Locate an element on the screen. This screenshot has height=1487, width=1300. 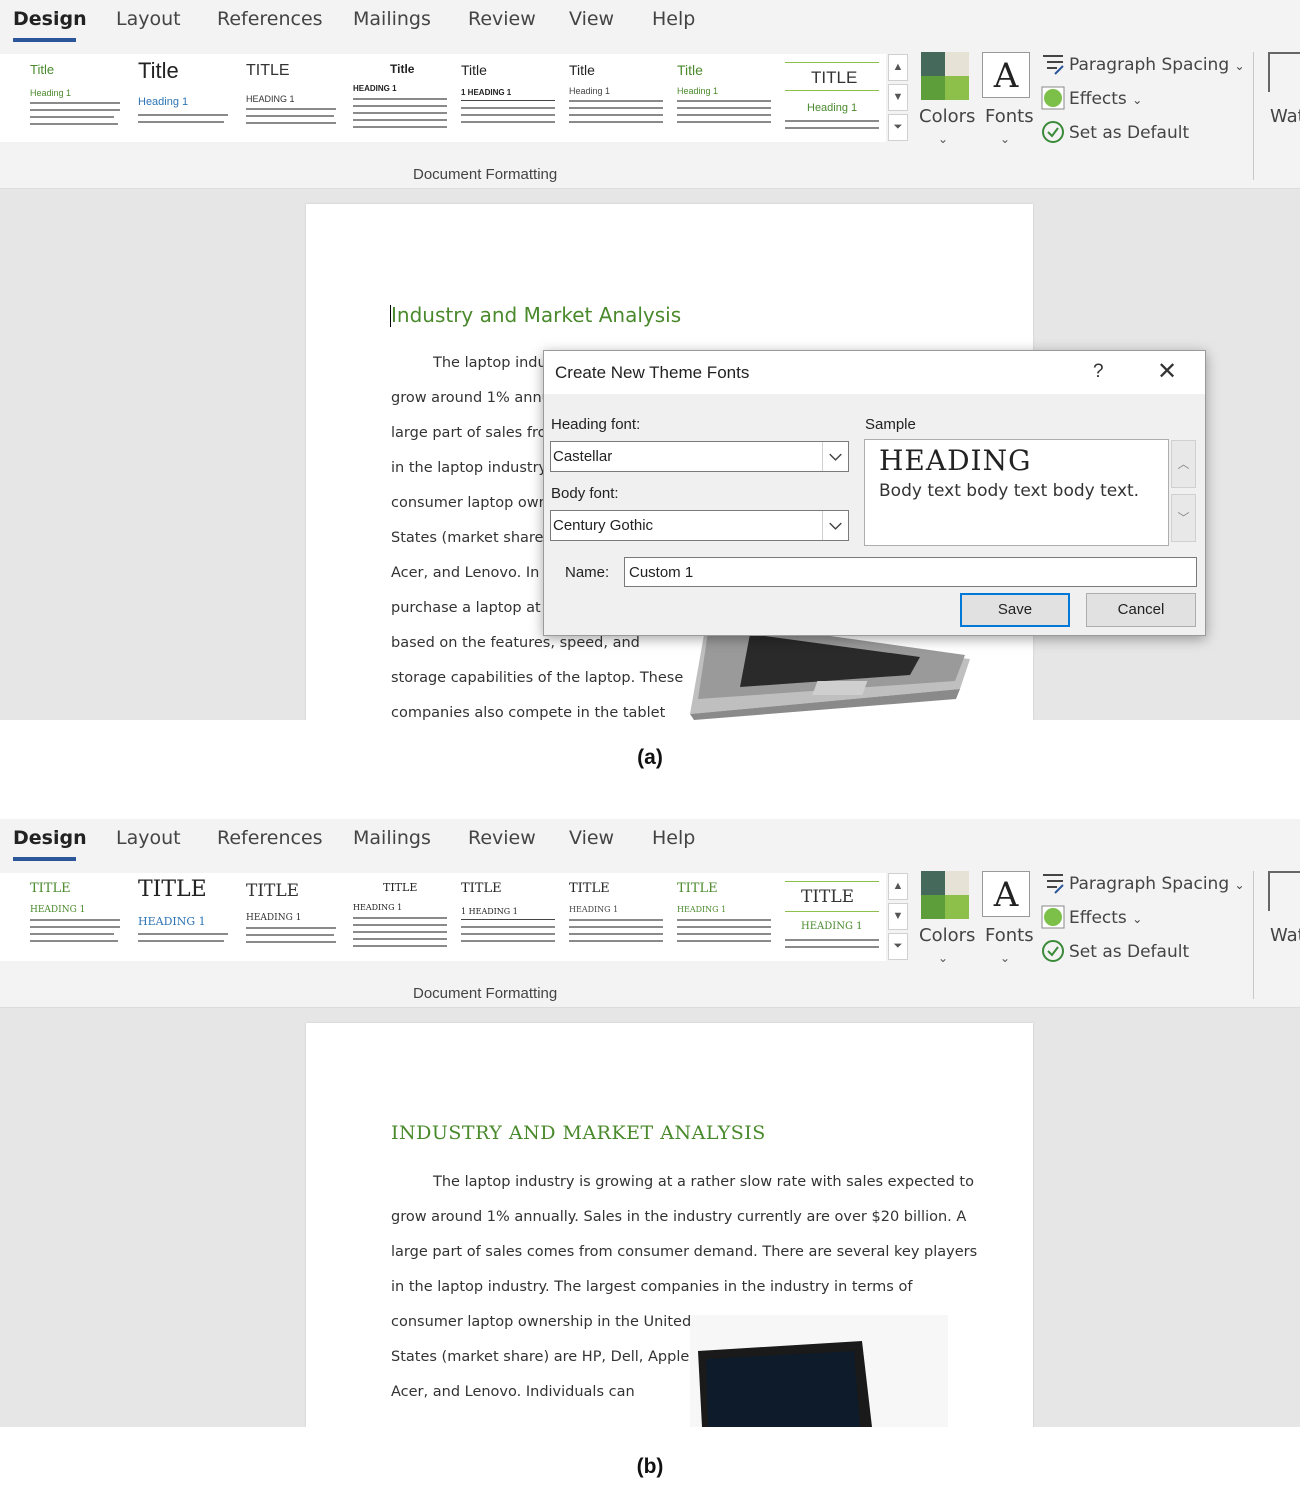
style-set-rule is located at coordinates (832, 881).